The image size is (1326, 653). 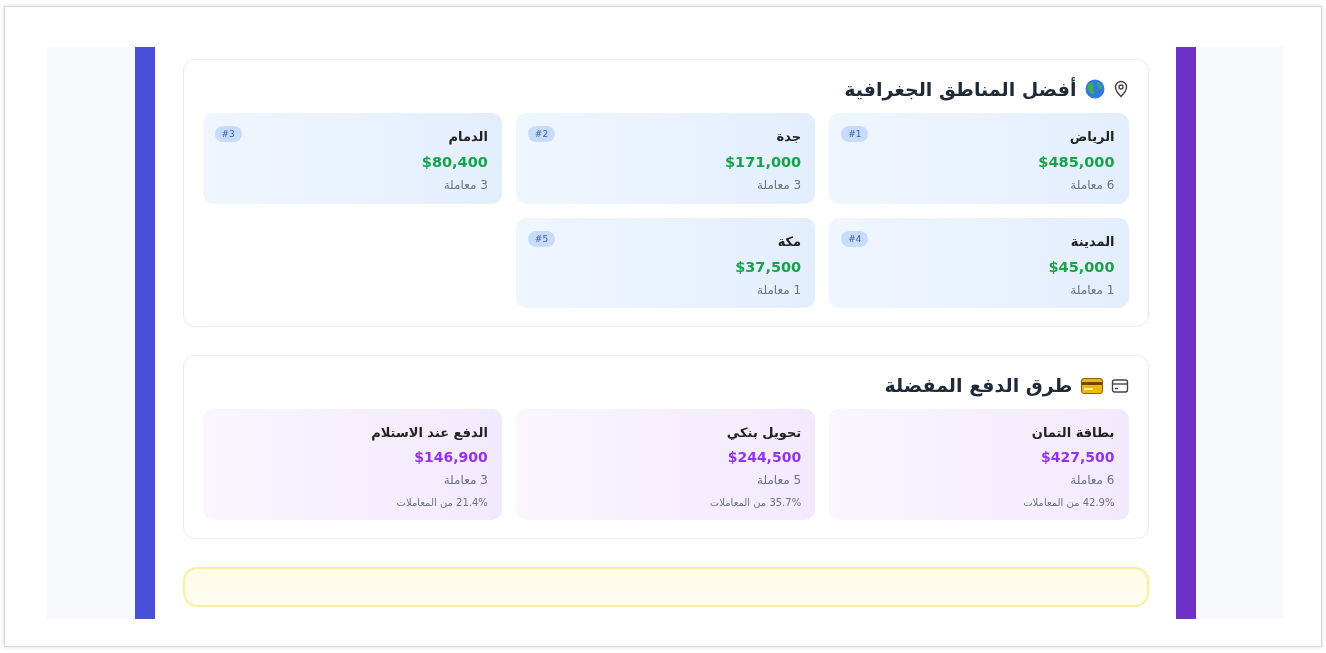 I want to click on amount: $485,000, so click(x=1076, y=163).